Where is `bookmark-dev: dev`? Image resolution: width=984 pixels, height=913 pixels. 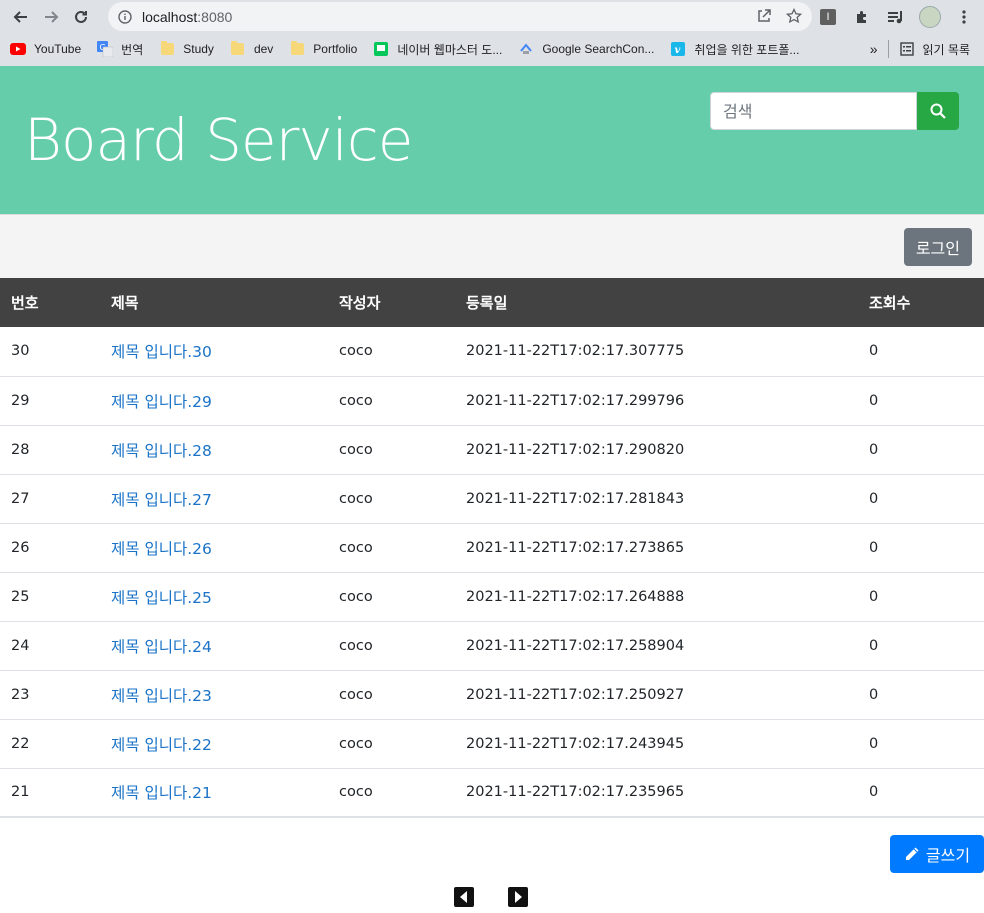 bookmark-dev: dev is located at coordinates (251, 49).